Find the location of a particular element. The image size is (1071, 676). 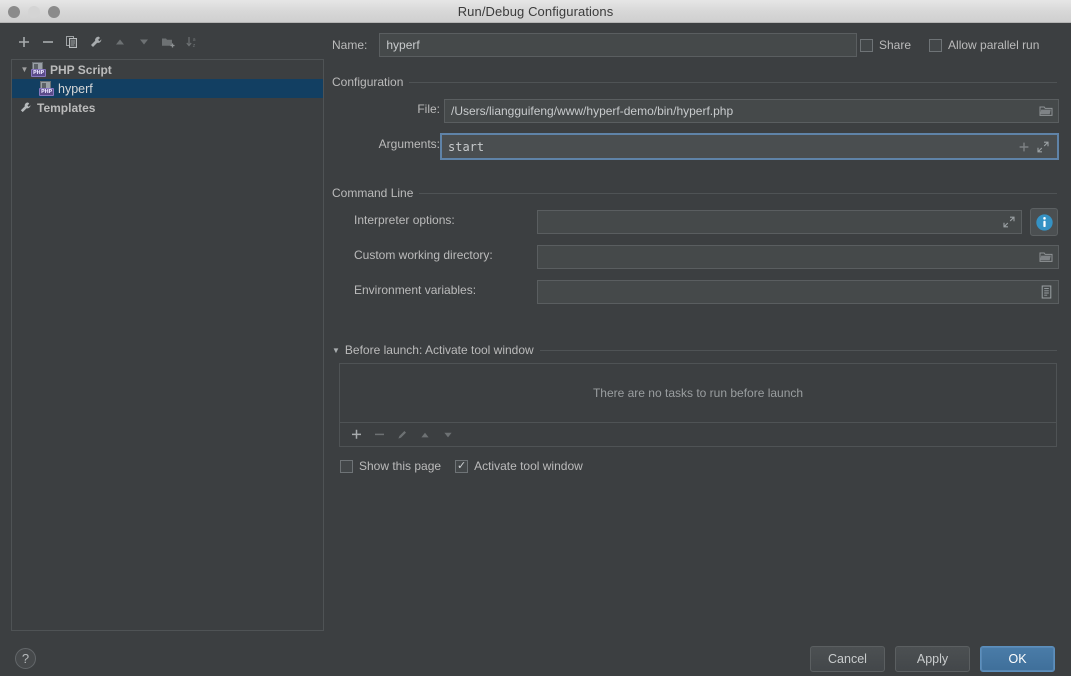

window-title: Run/Debug Configurations is located at coordinates (535, 11).